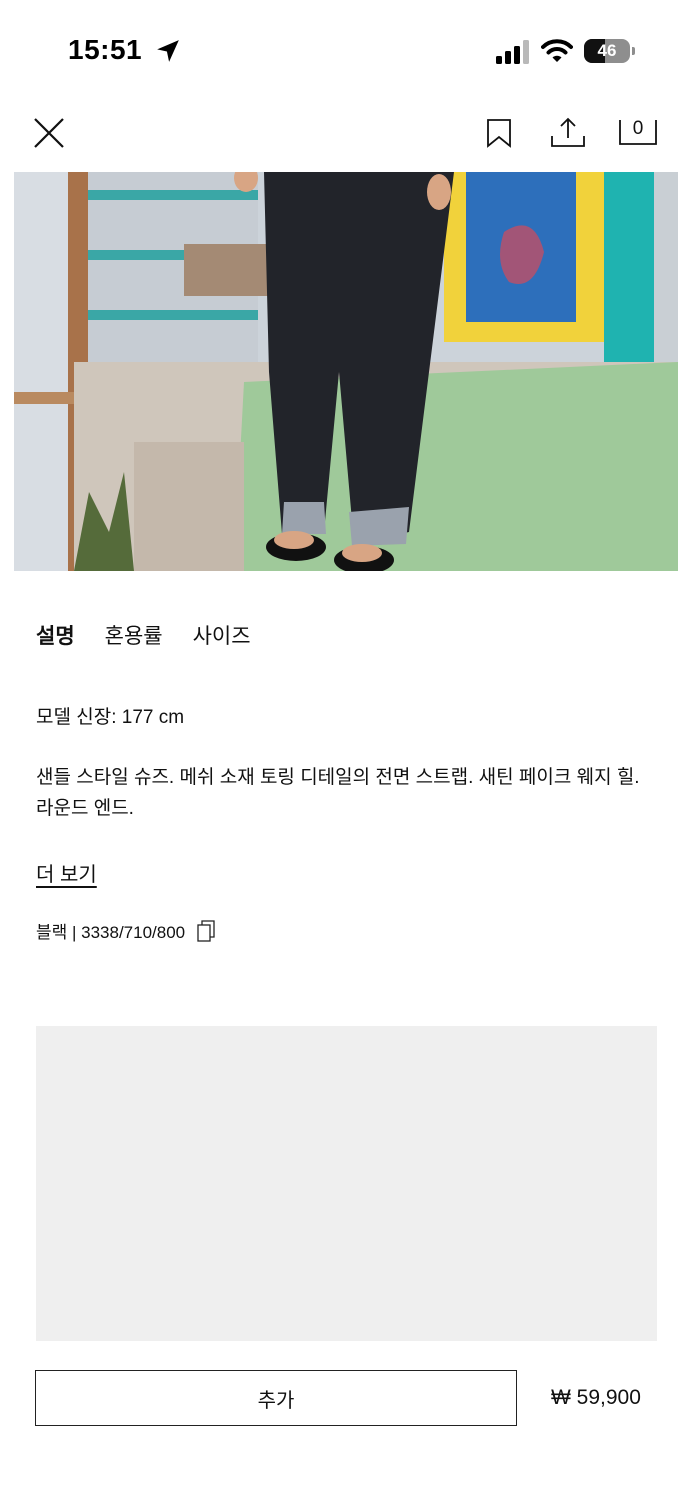 The image size is (692, 1500). I want to click on status-bar: 15:51 46, so click(346, 50).